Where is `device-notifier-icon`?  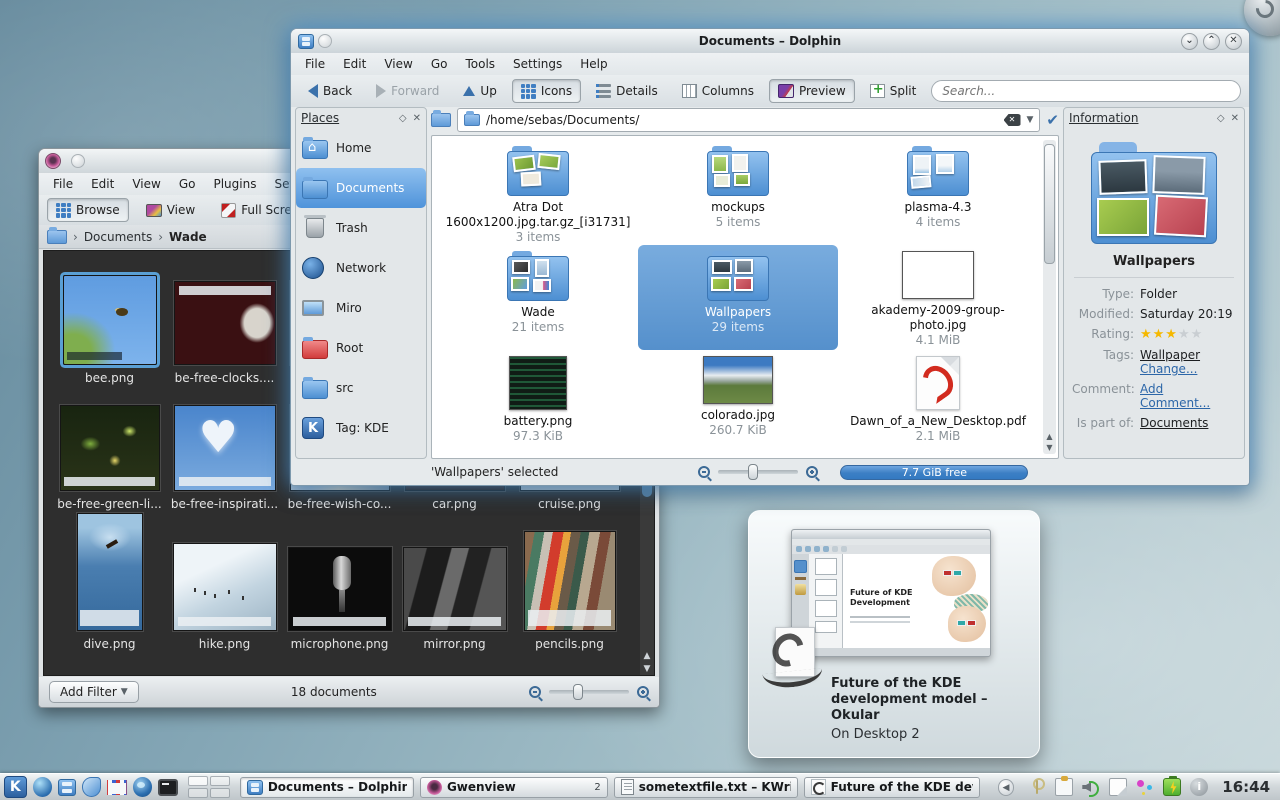 device-notifier-icon is located at coordinates (1145, 787).